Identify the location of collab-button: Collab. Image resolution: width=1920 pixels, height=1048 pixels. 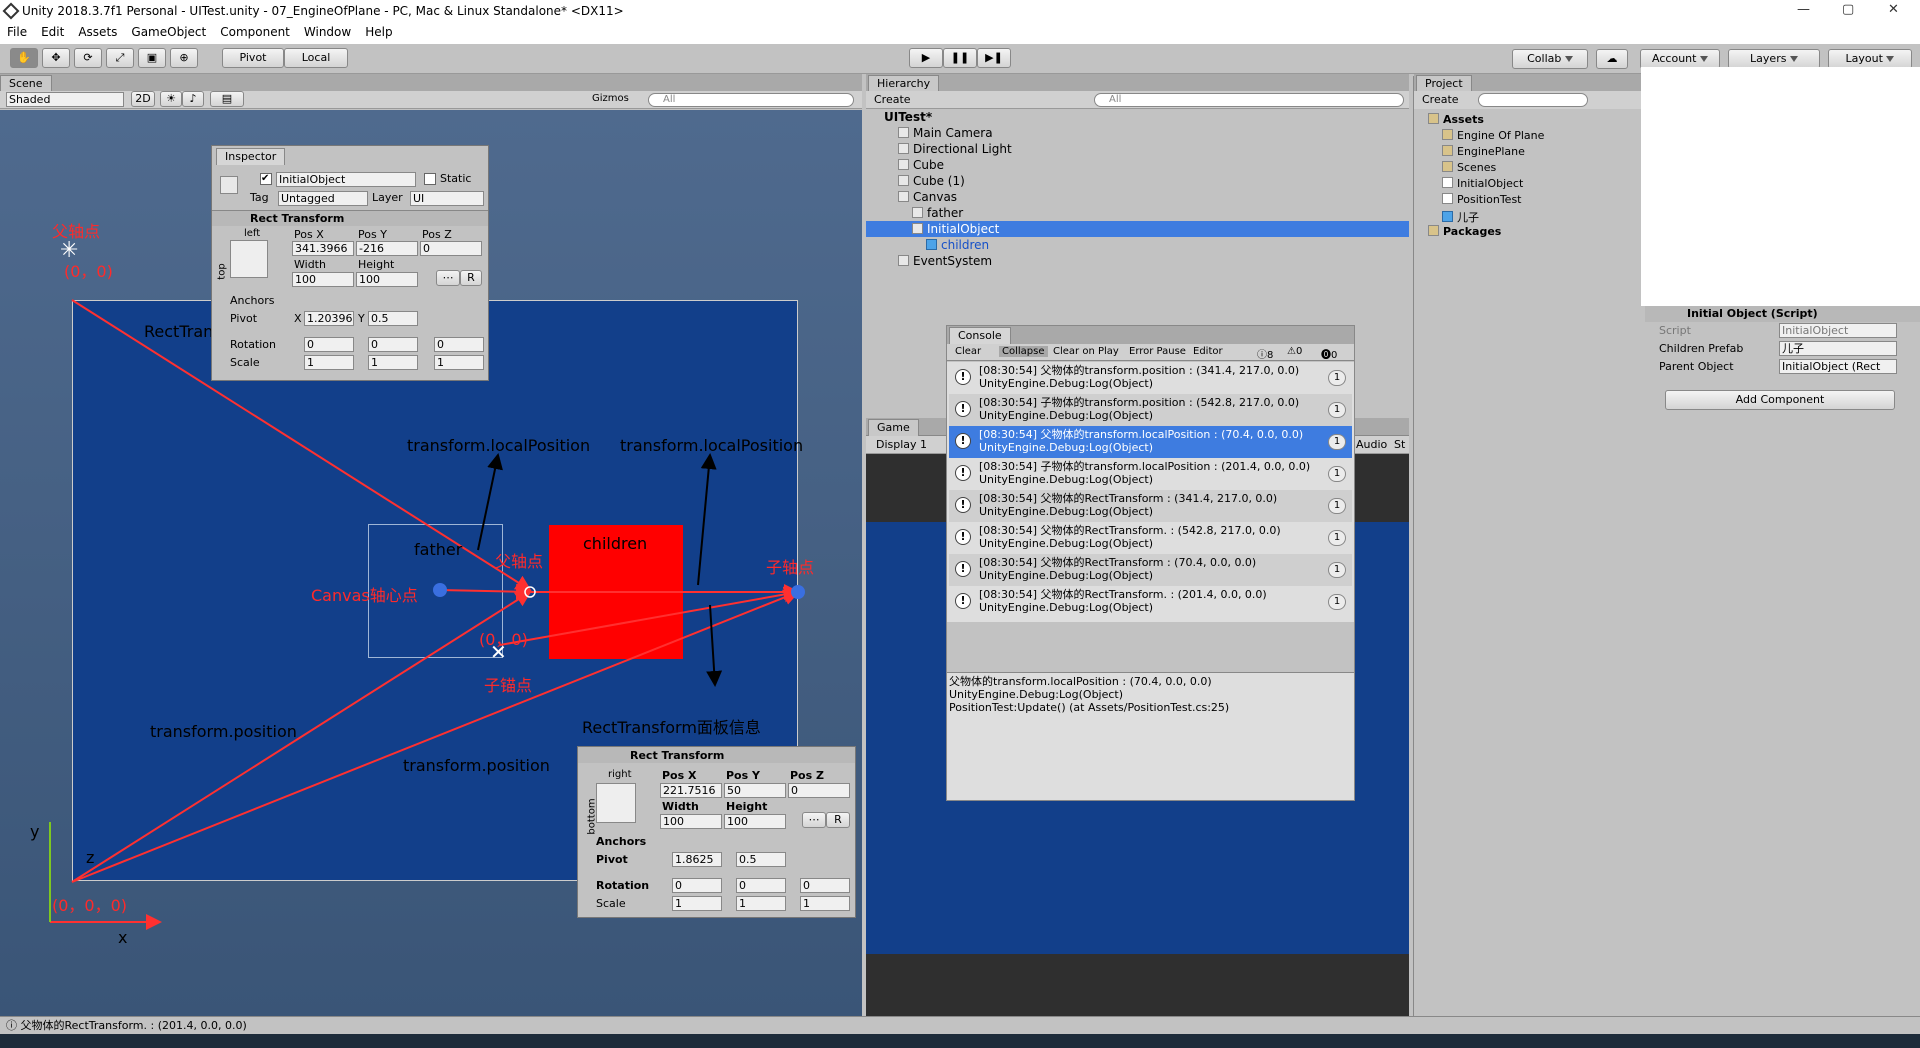
(1550, 59).